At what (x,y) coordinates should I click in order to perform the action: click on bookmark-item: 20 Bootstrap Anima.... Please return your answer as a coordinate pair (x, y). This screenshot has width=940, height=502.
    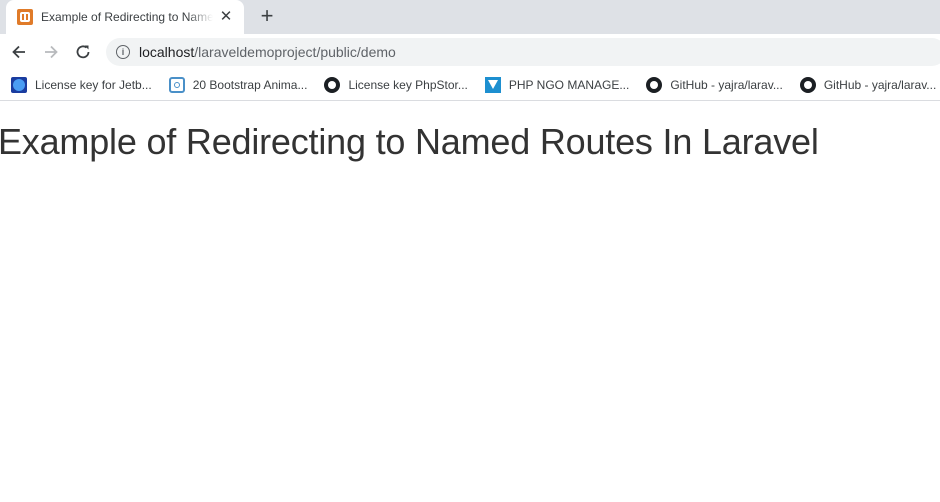
    Looking at the image, I should click on (238, 85).